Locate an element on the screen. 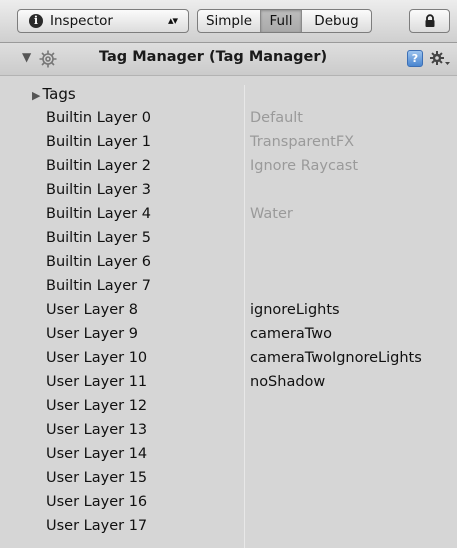 This screenshot has height=548, width=457. lock-button is located at coordinates (429, 21).